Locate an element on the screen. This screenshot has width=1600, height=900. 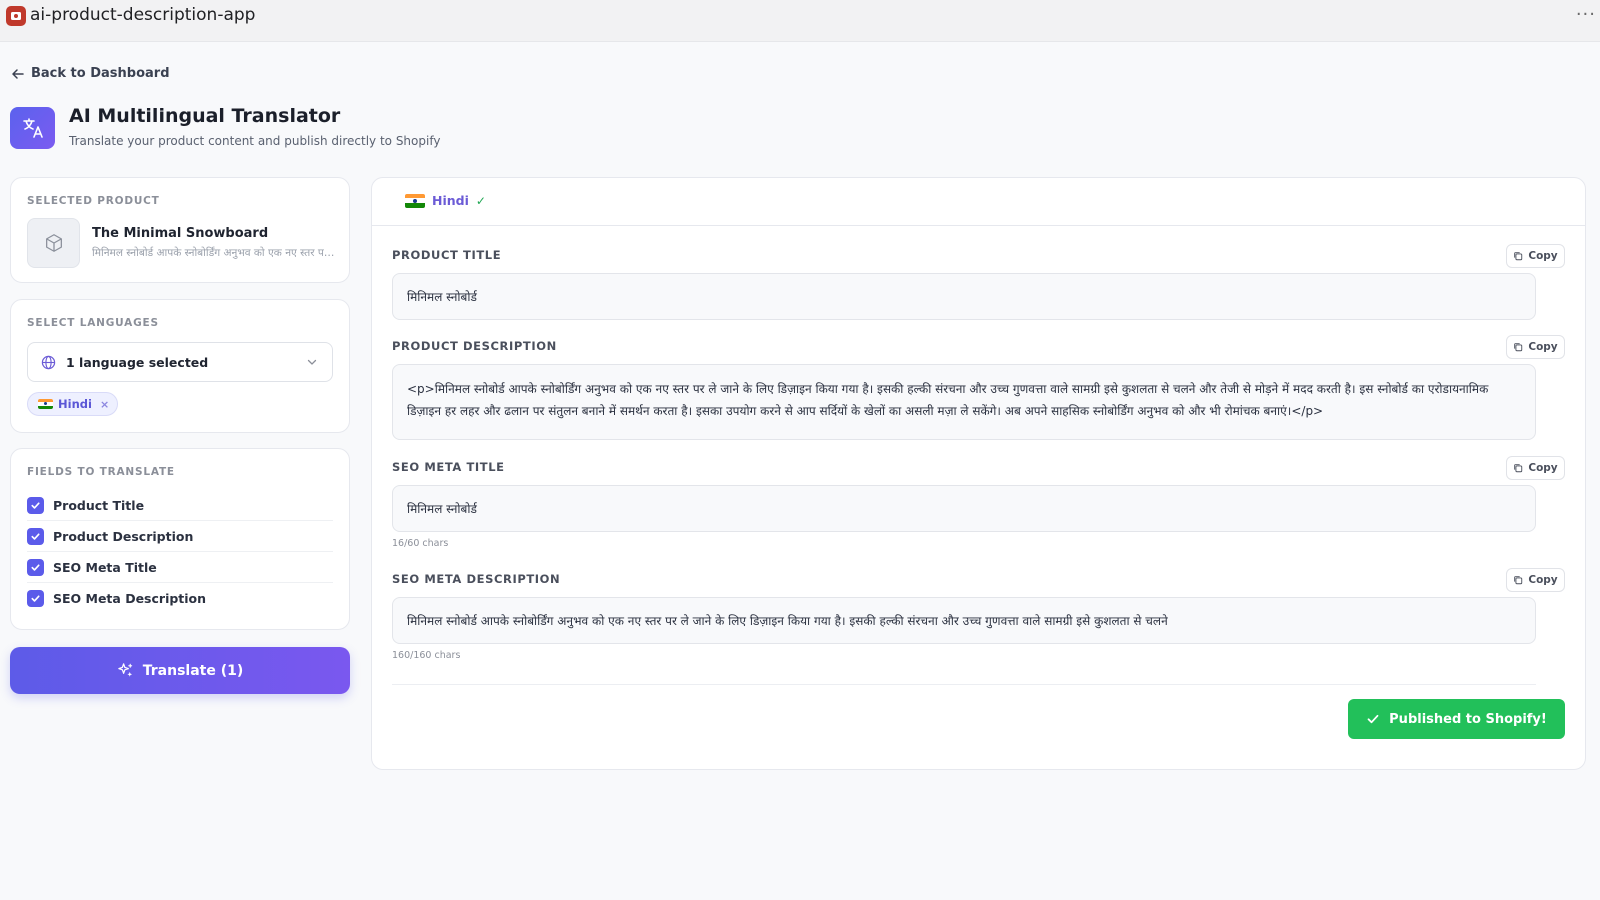
check-icon is located at coordinates (1373, 719).